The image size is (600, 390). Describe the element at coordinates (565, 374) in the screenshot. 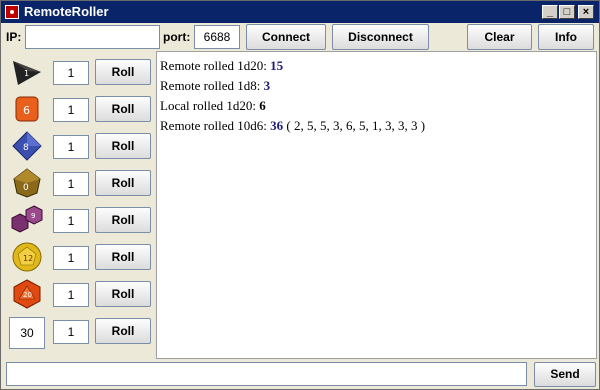

I see `send-button: Send` at that location.